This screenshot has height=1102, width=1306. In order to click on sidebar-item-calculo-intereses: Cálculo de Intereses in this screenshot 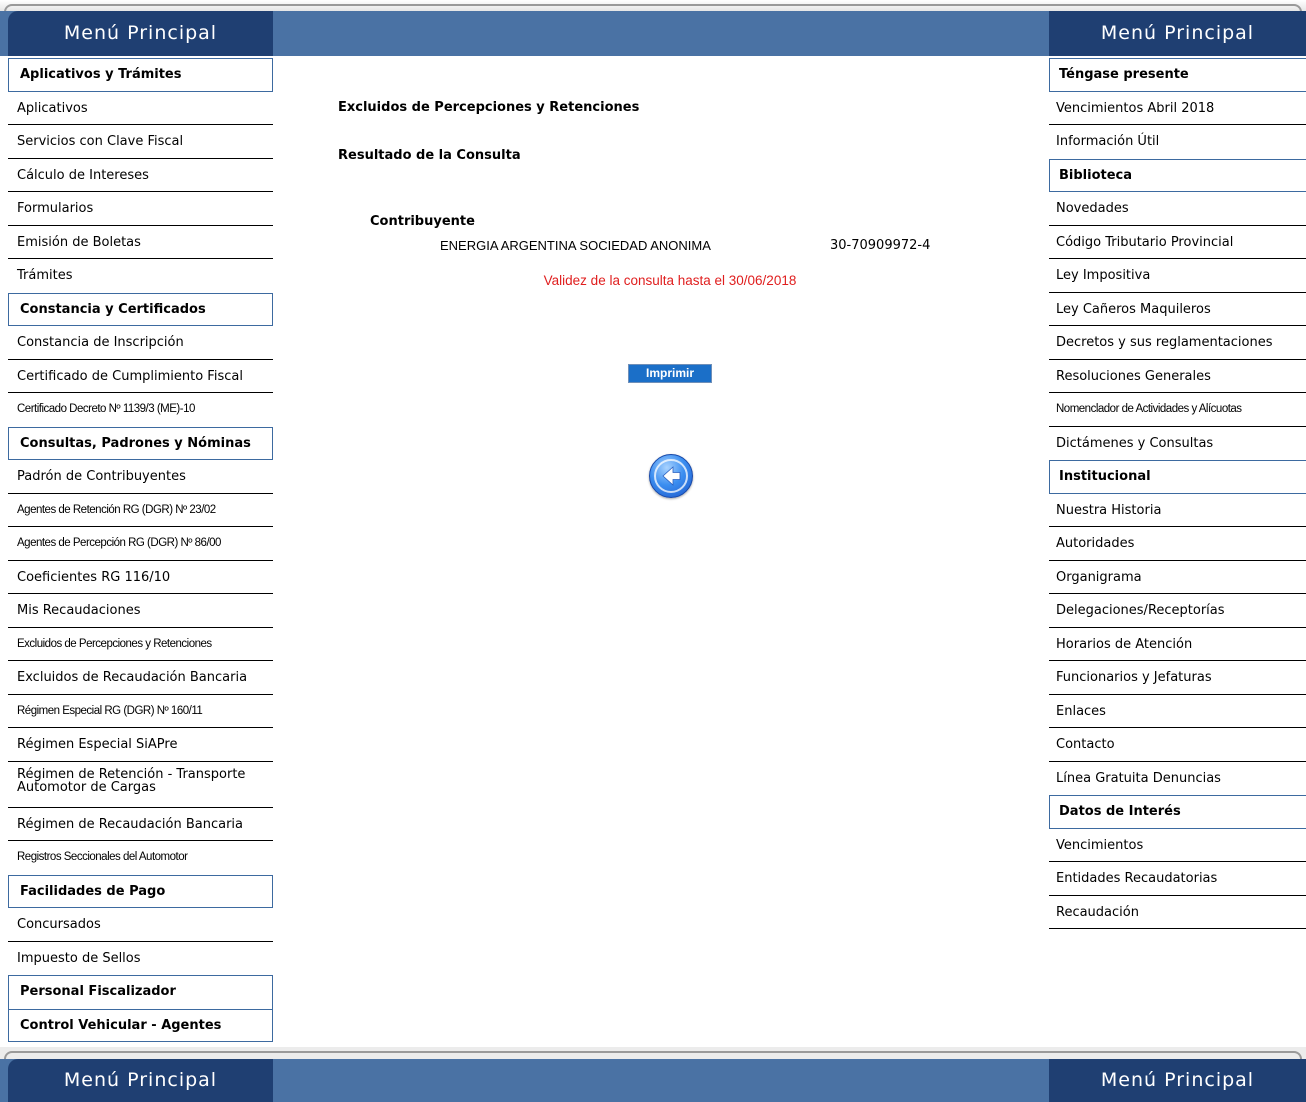, I will do `click(140, 175)`.